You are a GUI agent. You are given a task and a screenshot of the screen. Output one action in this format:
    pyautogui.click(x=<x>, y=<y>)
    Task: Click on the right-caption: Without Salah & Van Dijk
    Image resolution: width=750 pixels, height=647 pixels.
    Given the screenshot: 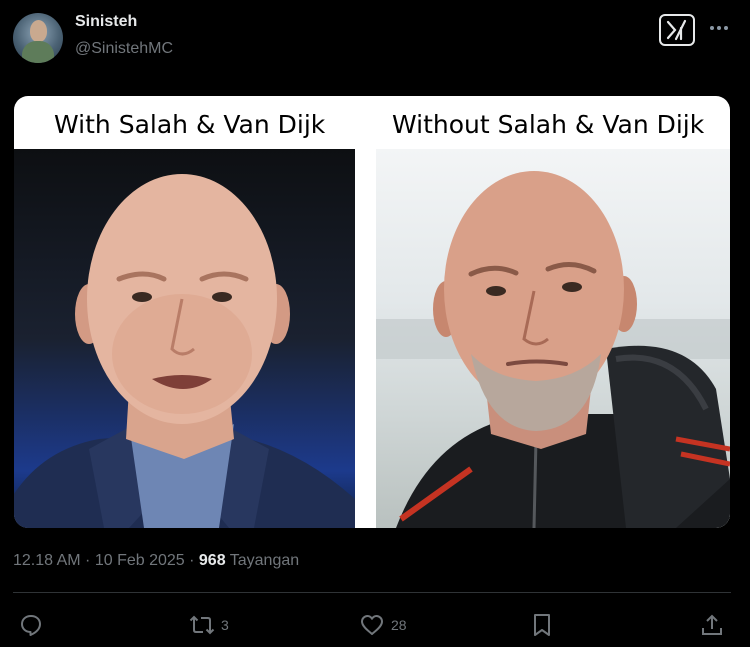 What is the action you would take?
    pyautogui.click(x=548, y=124)
    